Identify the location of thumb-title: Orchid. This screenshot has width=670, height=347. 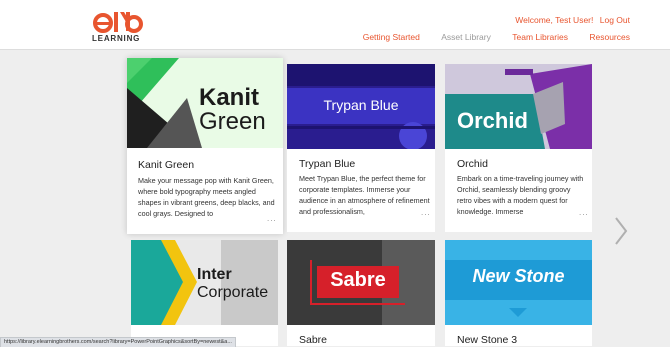
(492, 120).